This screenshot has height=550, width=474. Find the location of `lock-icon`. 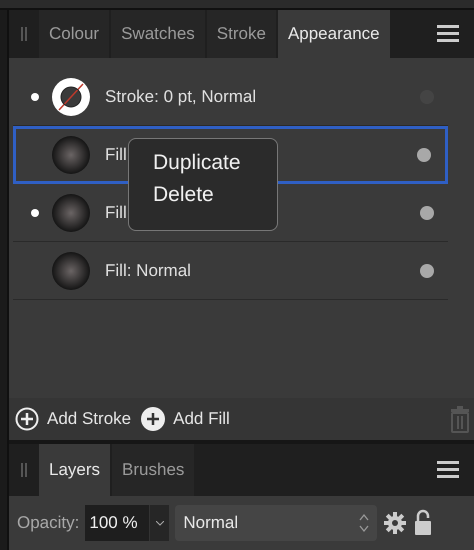

lock-icon is located at coordinates (423, 523).